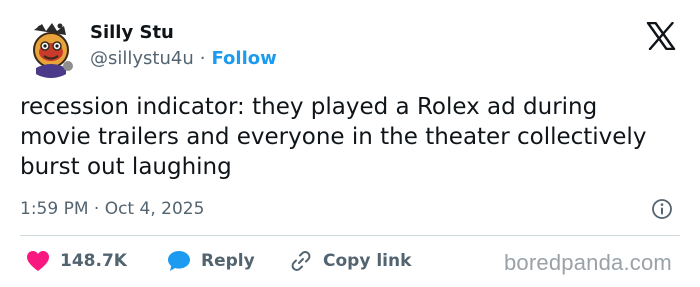 The width and height of the screenshot is (700, 287). What do you see at coordinates (661, 36) in the screenshot?
I see `x-logo-icon` at bounding box center [661, 36].